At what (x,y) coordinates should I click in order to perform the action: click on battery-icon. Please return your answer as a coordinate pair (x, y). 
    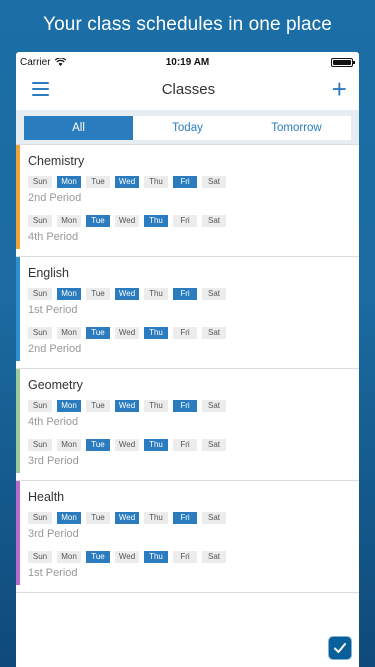
    Looking at the image, I should click on (343, 62).